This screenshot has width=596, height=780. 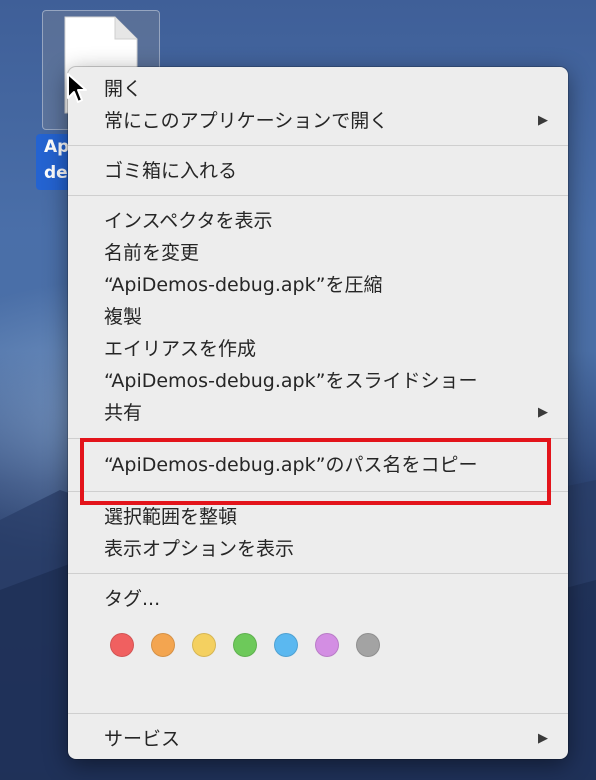 I want to click on menu-item-group3-4: エイリアスを作成, so click(x=318, y=349).